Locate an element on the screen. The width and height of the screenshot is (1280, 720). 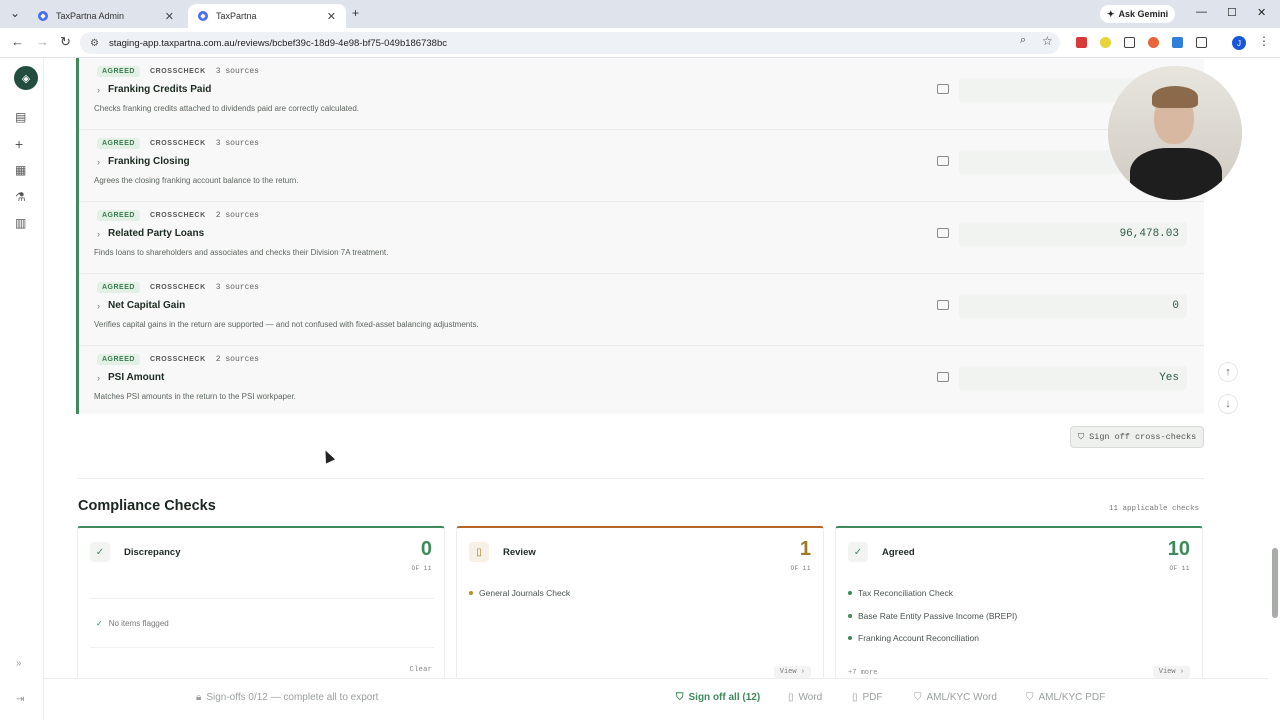
row-title: › Related Party Loans is located at coordinates (150, 233).